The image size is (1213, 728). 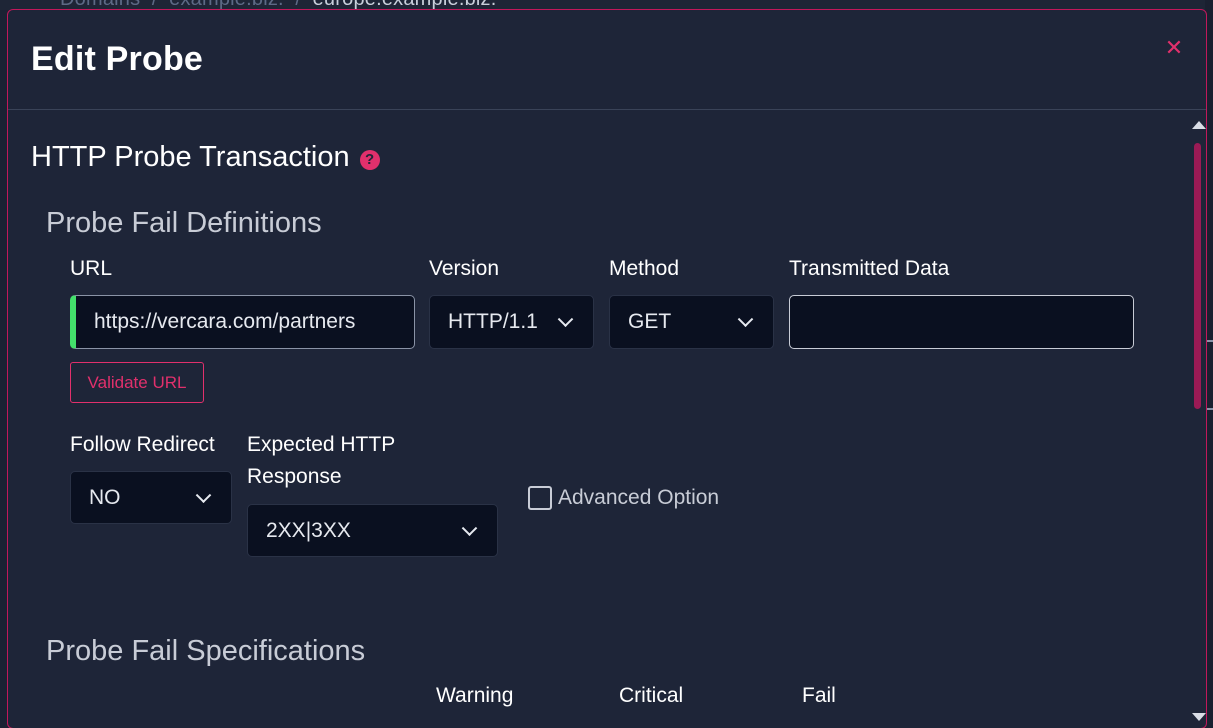 I want to click on expected-response-select: 2XX|3XX, so click(x=372, y=530).